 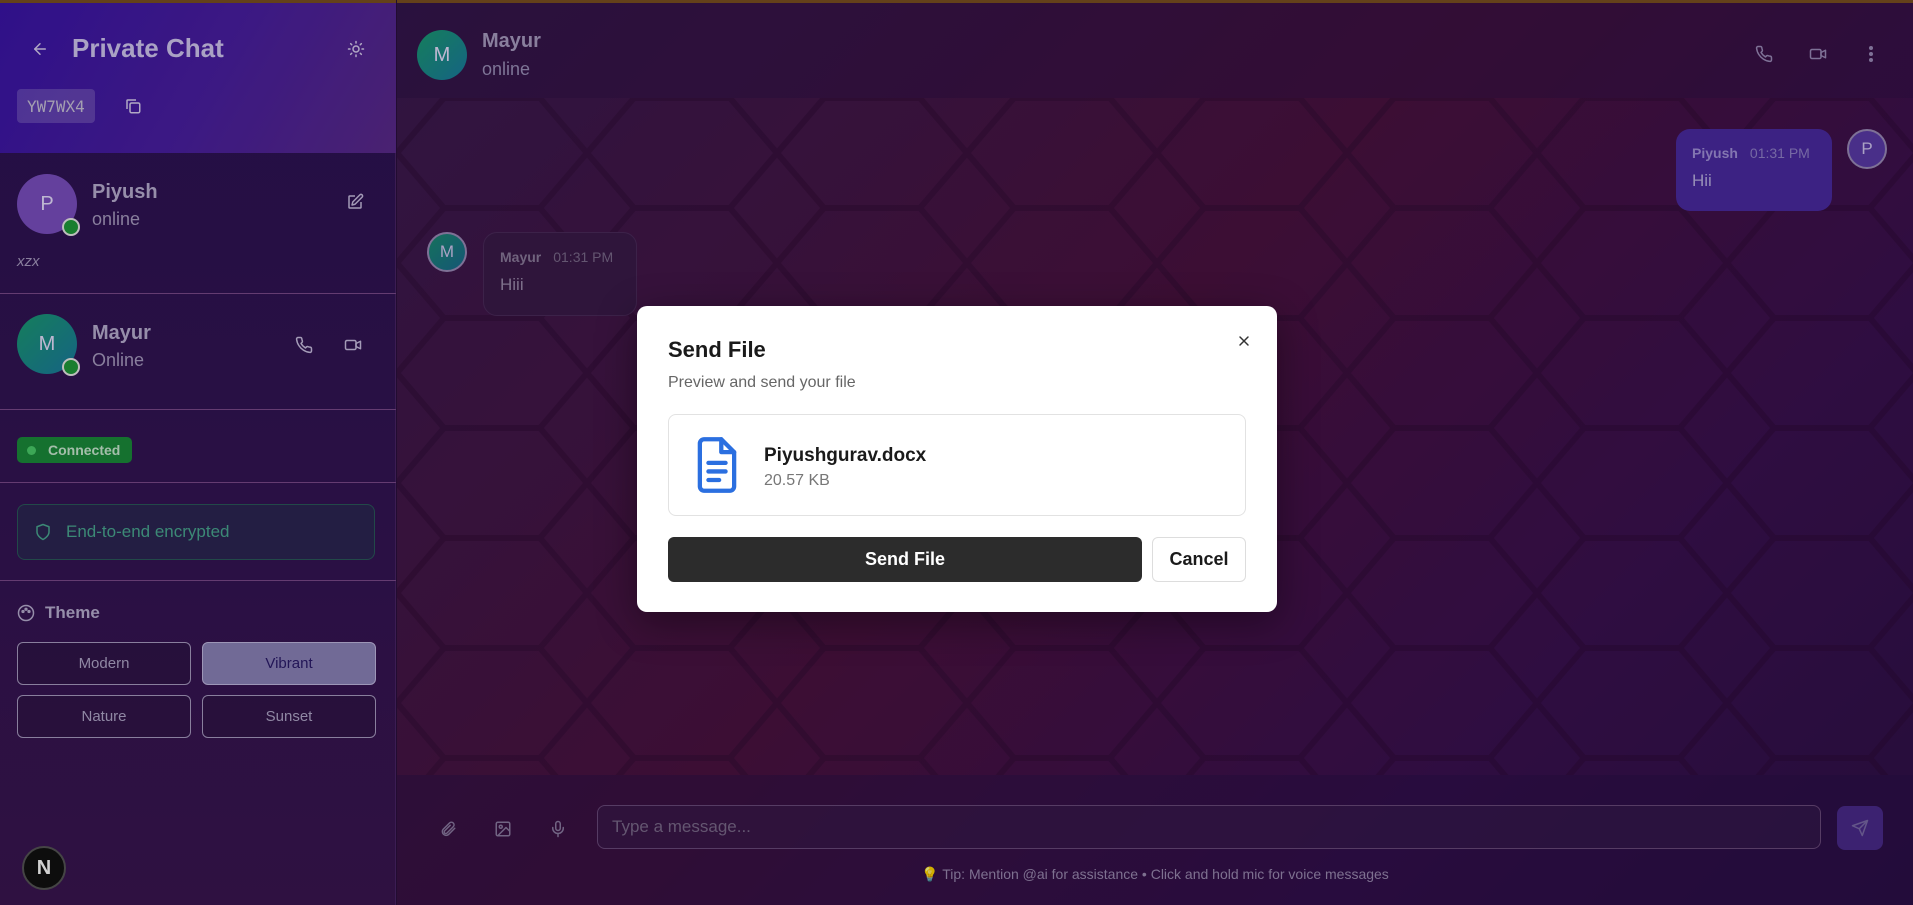 What do you see at coordinates (845, 455) in the screenshot?
I see `file-name: Piyushgurav.docx` at bounding box center [845, 455].